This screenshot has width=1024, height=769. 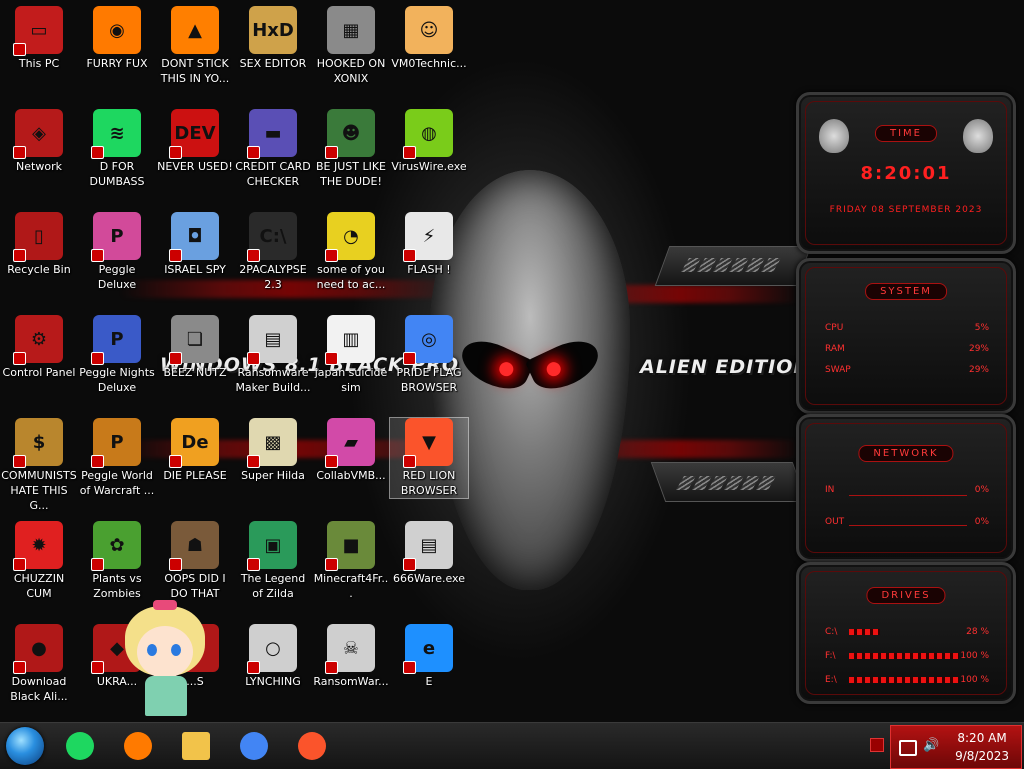 What do you see at coordinates (195, 269) in the screenshot?
I see `desktop-icon-label: ISRAEL SPY` at bounding box center [195, 269].